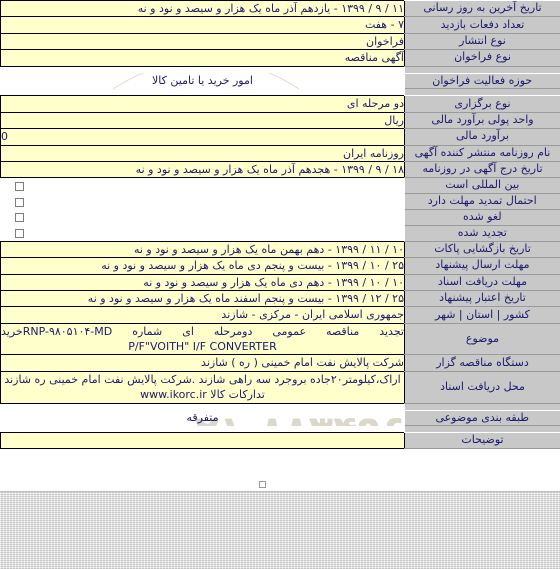 The width and height of the screenshot is (560, 569). I want to click on activity-field-label-text: حوزه فعالیت فراخوان, so click(482, 80).